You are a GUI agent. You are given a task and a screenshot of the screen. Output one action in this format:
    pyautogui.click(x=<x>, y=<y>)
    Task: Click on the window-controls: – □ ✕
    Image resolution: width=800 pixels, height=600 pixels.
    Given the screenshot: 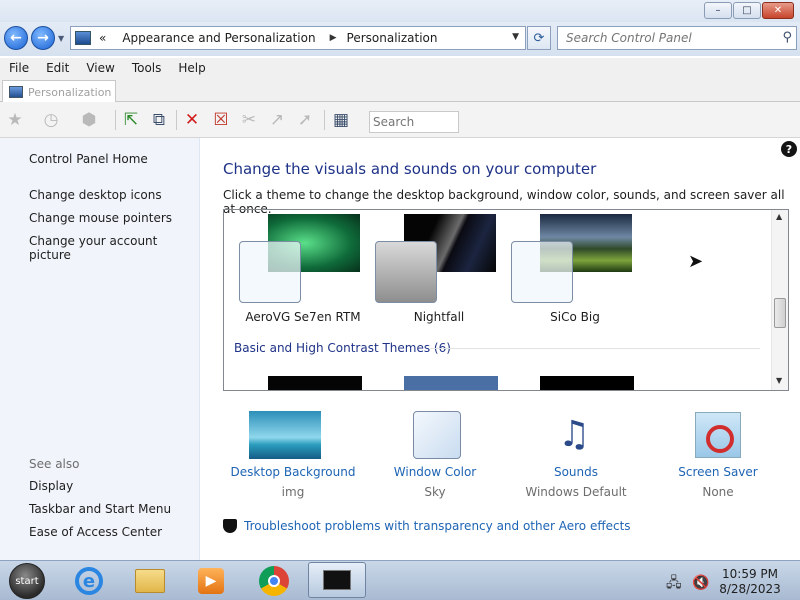 What is the action you would take?
    pyautogui.click(x=749, y=10)
    